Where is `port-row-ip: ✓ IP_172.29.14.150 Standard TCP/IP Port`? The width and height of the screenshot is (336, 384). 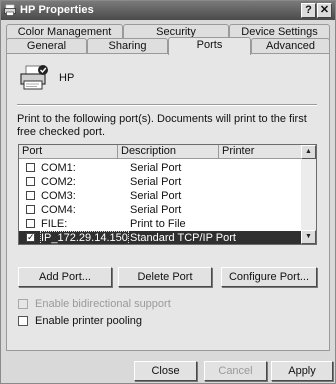 port-row-ip: ✓ IP_172.29.14.150 Standard TCP/IP Port is located at coordinates (160, 237).